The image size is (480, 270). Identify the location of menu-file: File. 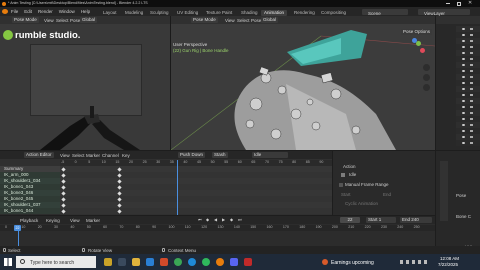
(14, 11).